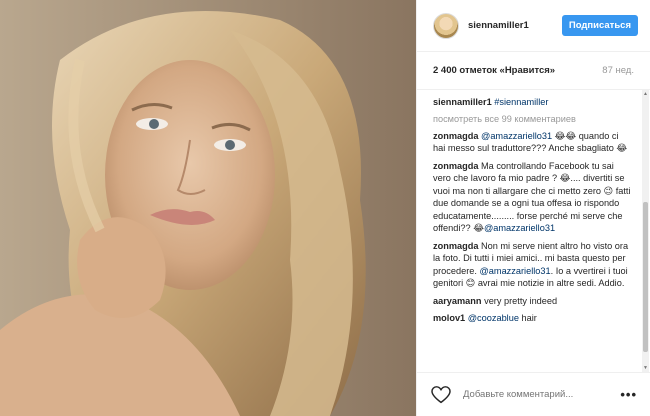  Describe the element at coordinates (457, 301) in the screenshot. I see `comment-username: aaryamann` at that location.